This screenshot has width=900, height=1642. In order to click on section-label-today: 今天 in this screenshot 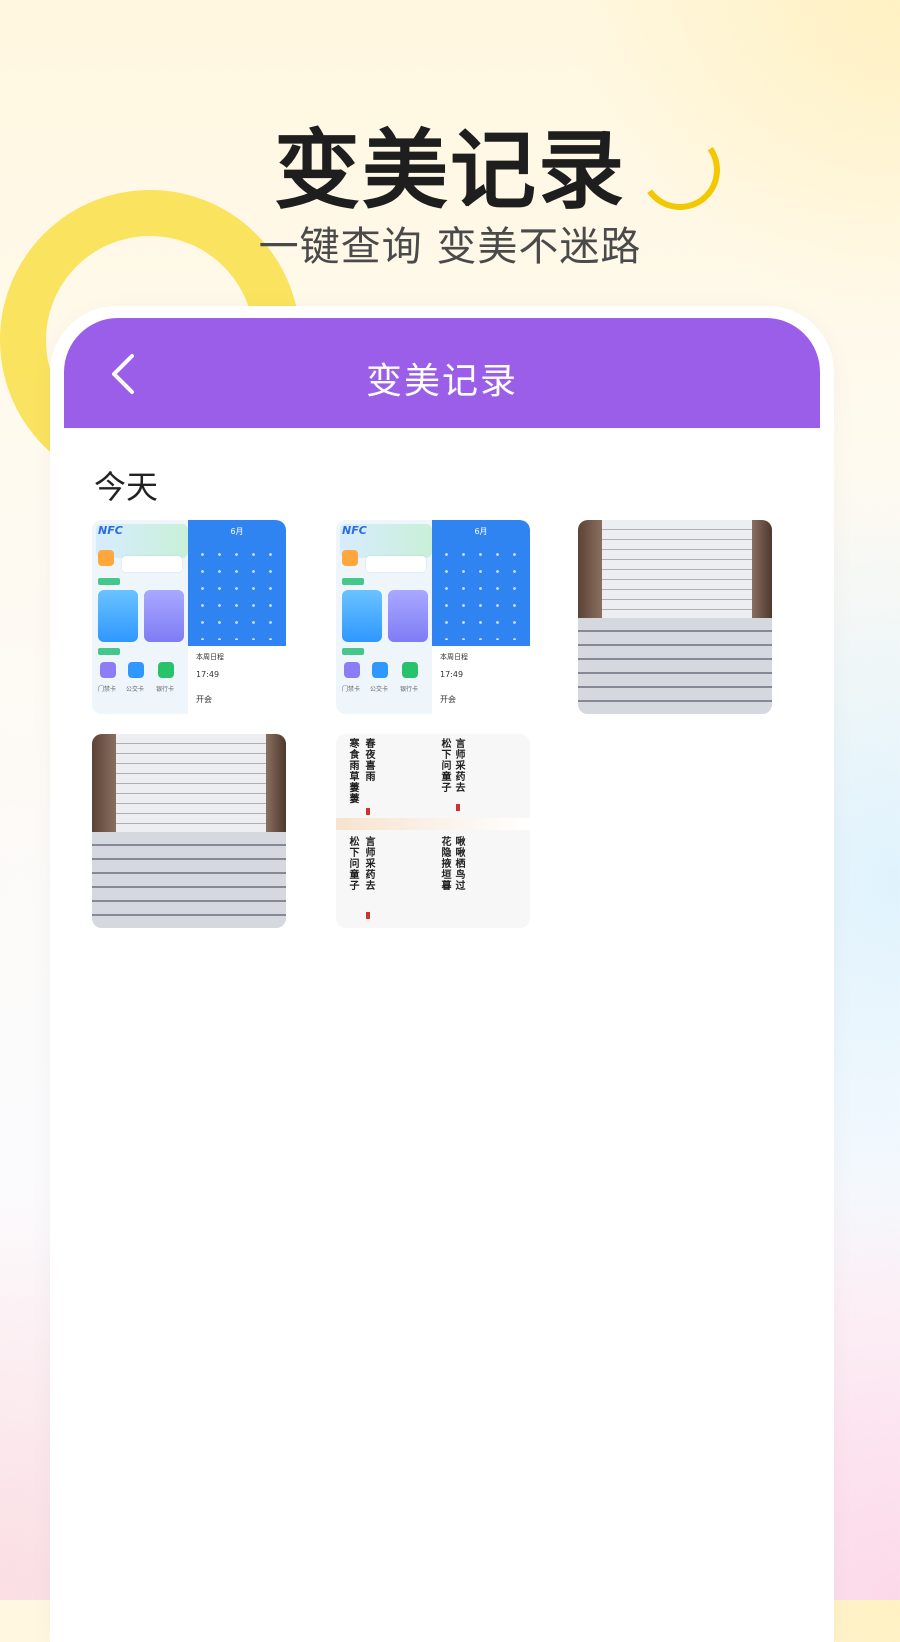, I will do `click(126, 487)`.